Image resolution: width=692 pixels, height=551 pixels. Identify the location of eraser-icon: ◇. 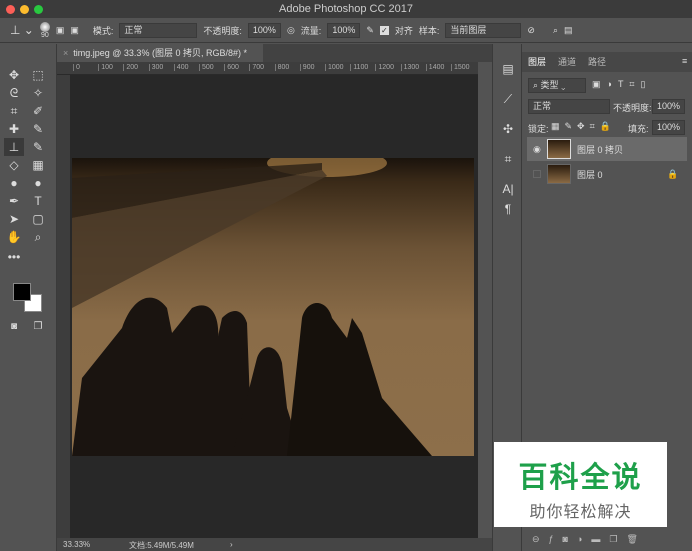
(14, 165).